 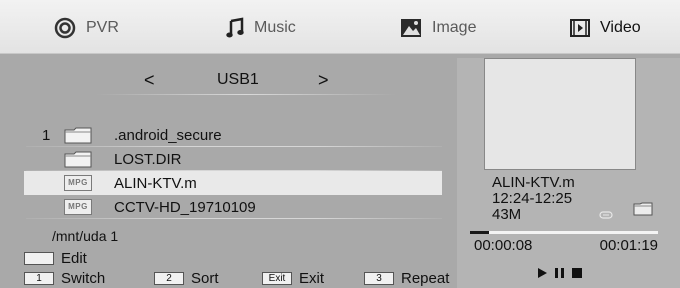 What do you see at coordinates (323, 80) in the screenshot?
I see `next-source-arrow: >` at bounding box center [323, 80].